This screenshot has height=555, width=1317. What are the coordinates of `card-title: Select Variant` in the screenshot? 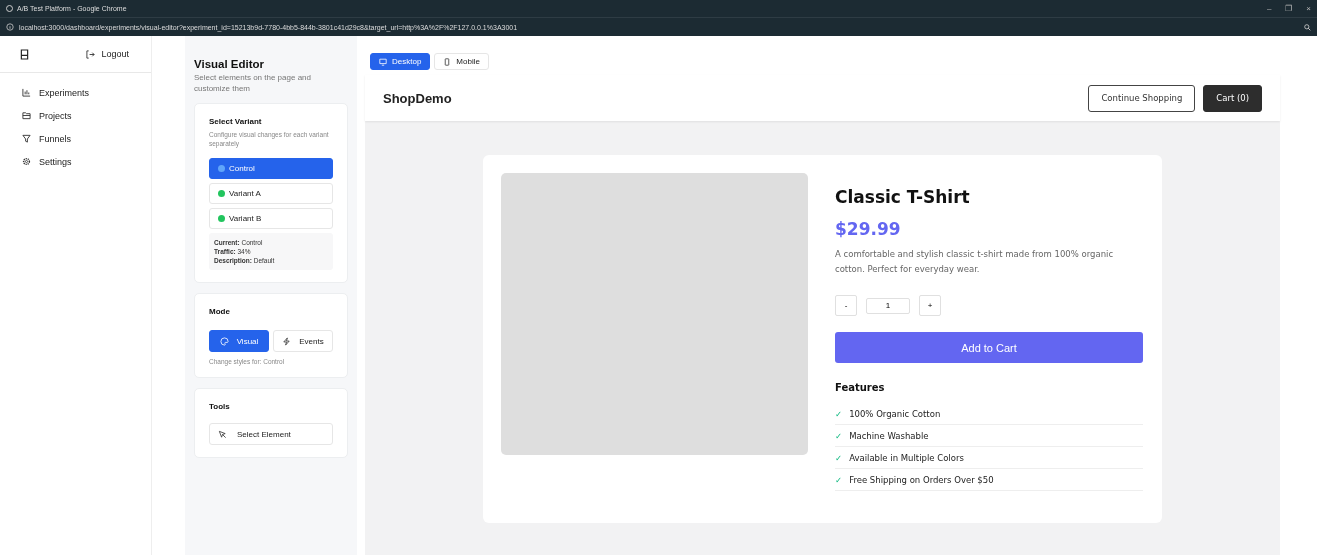 It's located at (236, 121).